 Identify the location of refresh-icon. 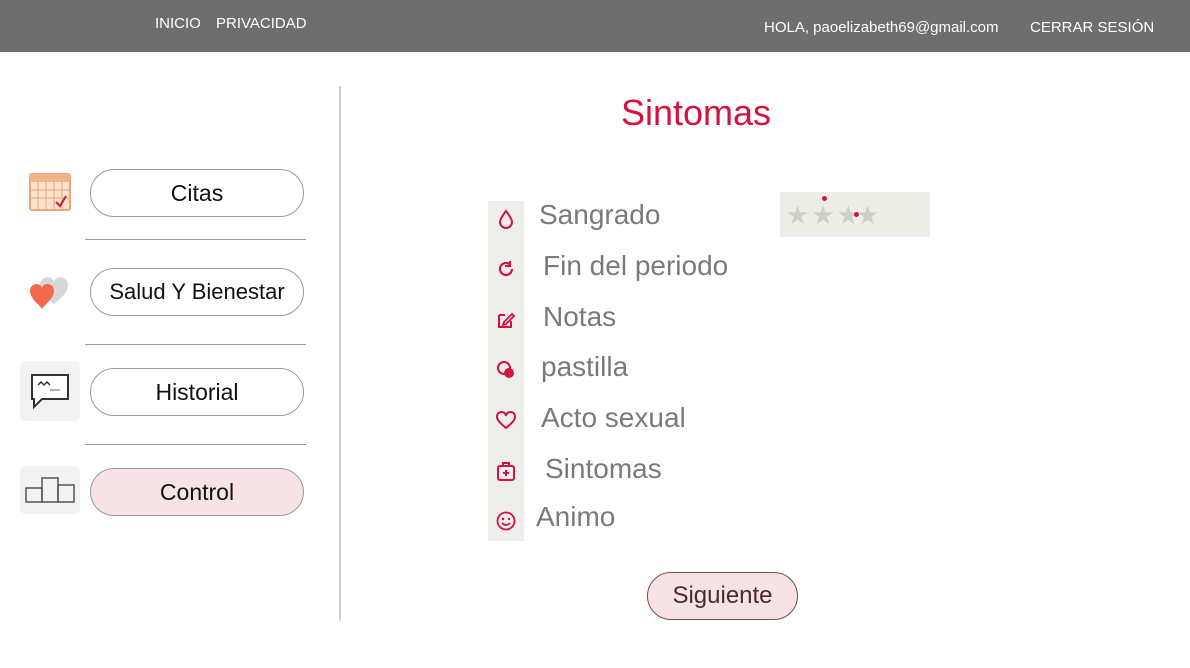
(506, 269).